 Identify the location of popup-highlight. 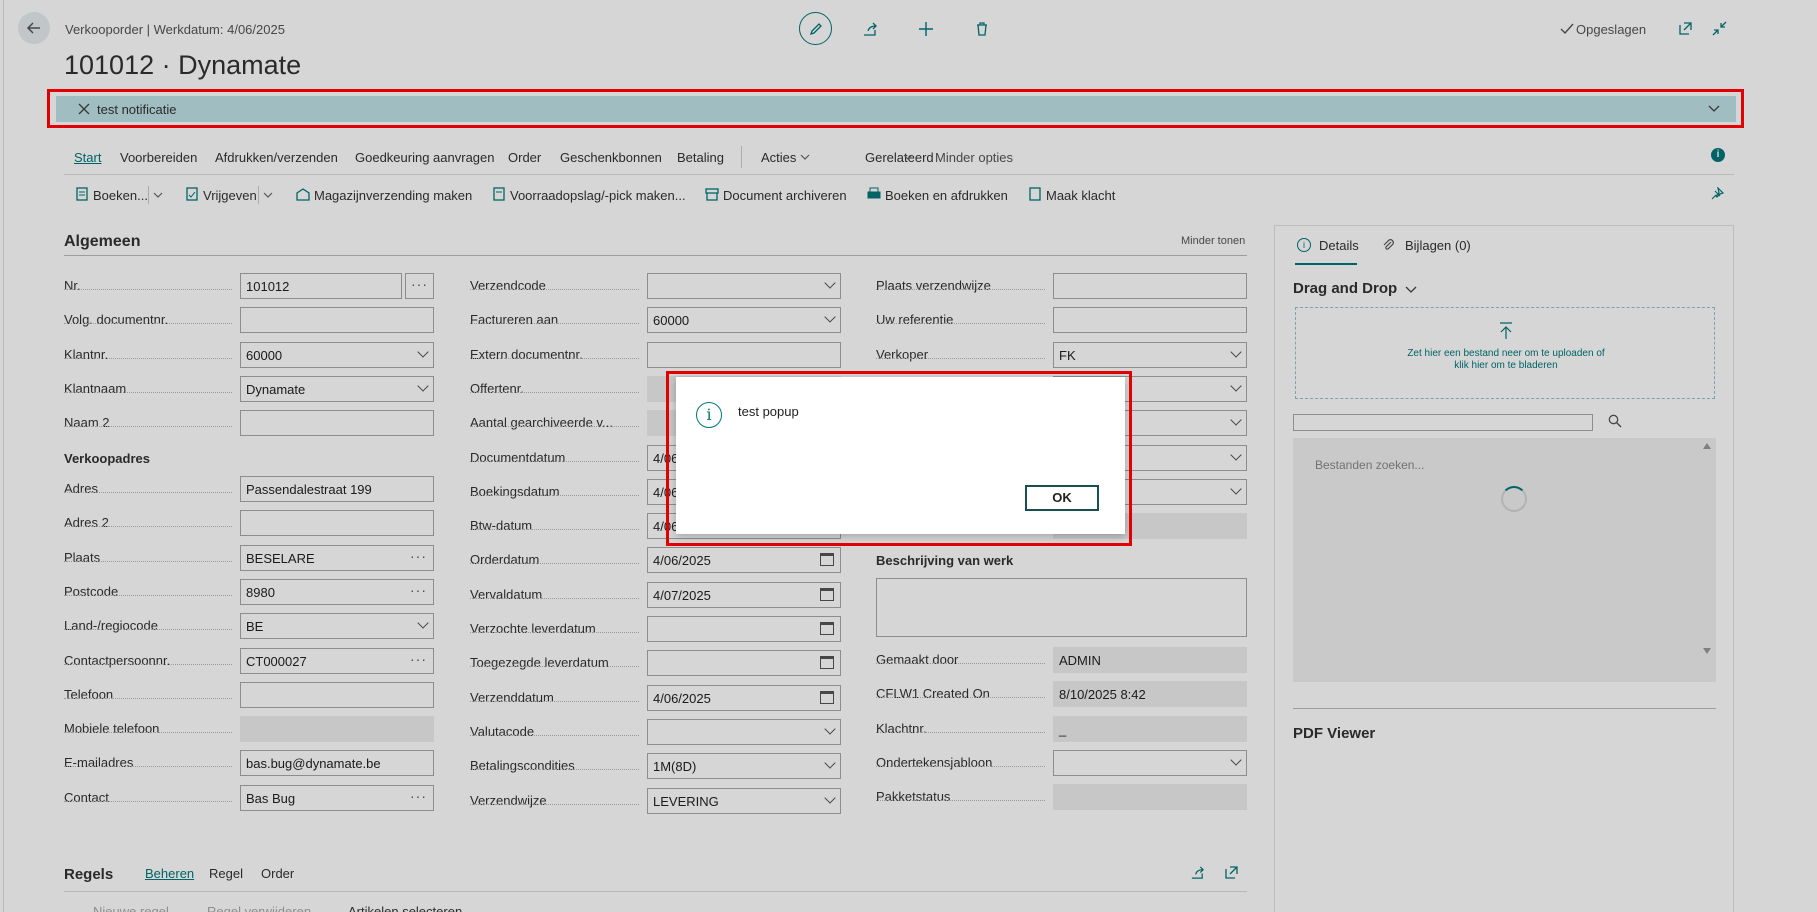
(899, 458).